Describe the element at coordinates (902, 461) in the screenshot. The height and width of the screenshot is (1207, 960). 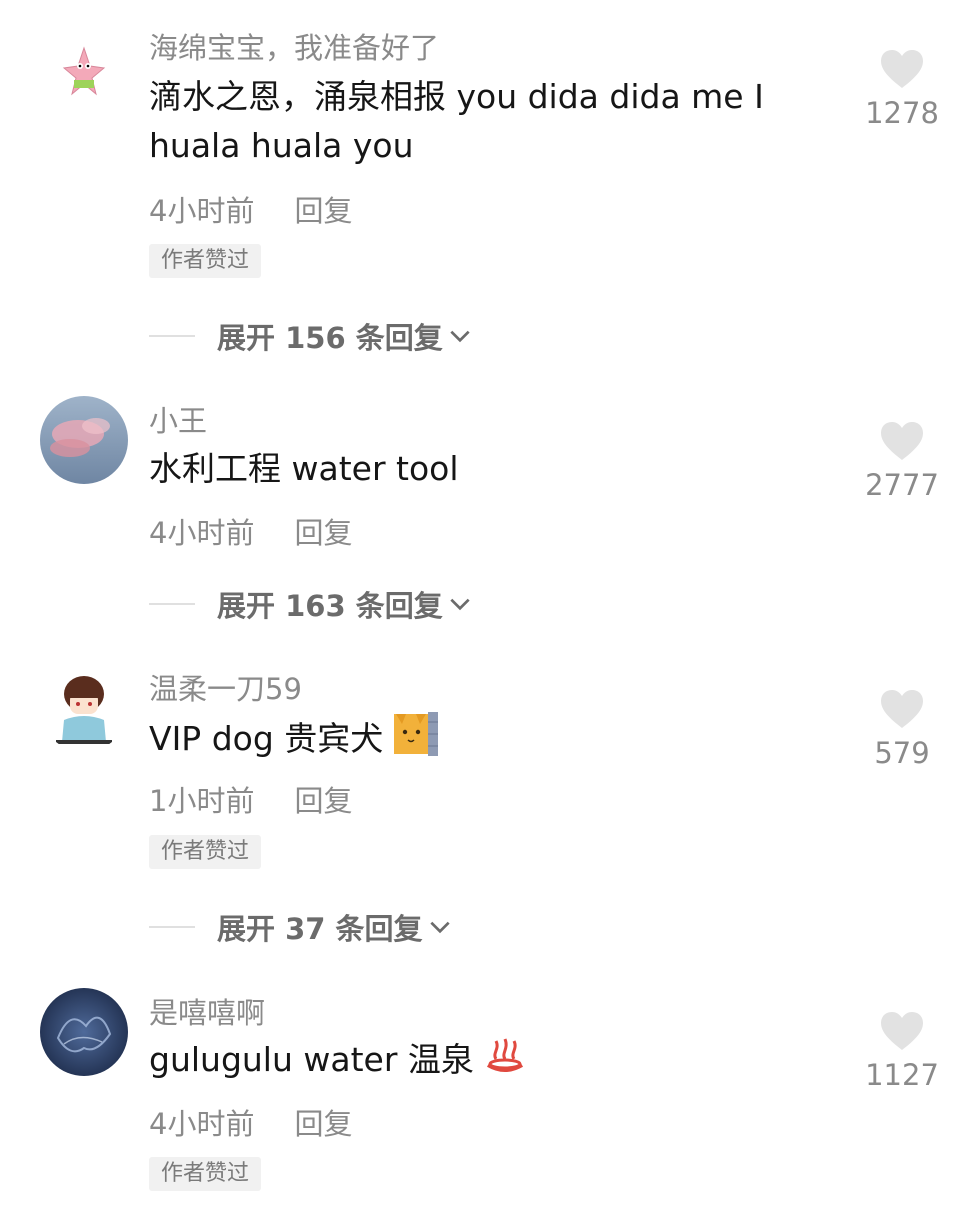
I see `like-button: 2777` at that location.